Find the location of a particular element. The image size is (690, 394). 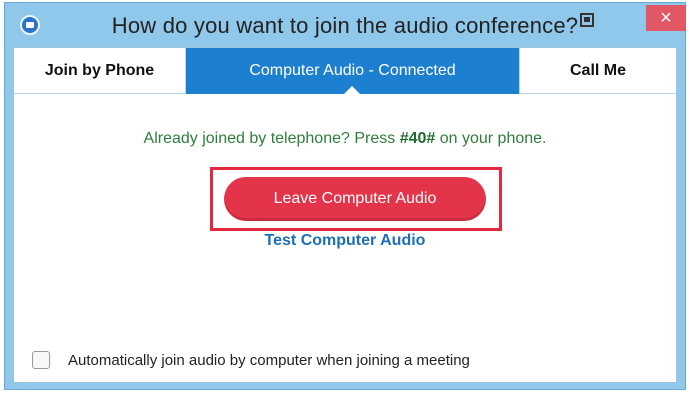

auto-join-checkbox is located at coordinates (41, 360).